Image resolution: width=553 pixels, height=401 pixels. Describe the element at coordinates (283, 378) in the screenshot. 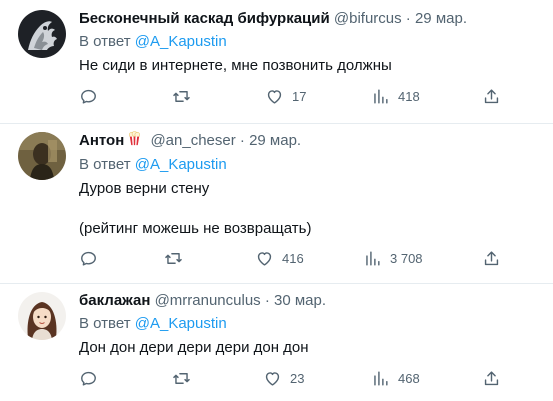

I see `like-button: 23` at that location.